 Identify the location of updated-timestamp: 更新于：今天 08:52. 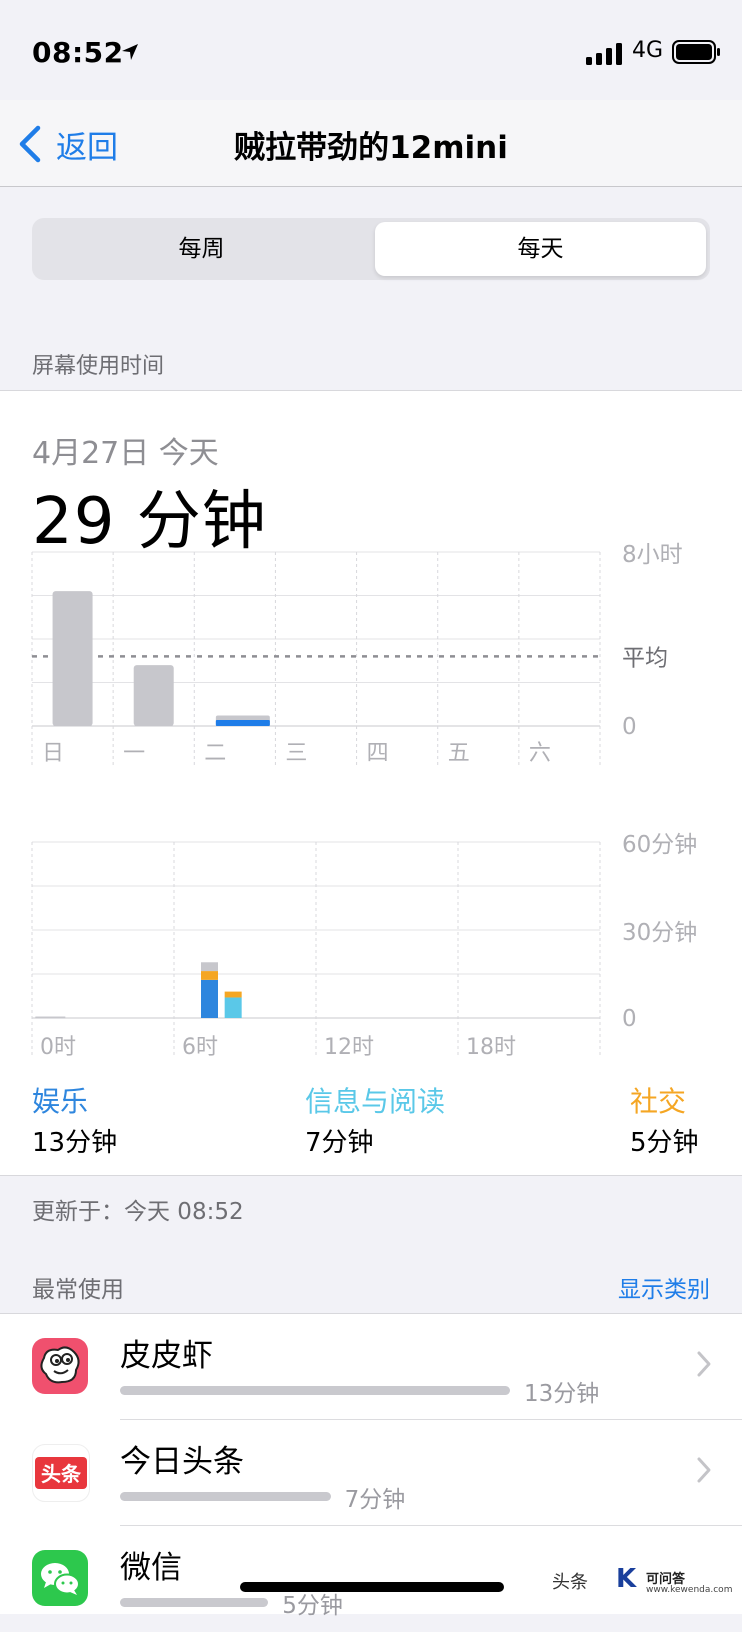
(138, 1212).